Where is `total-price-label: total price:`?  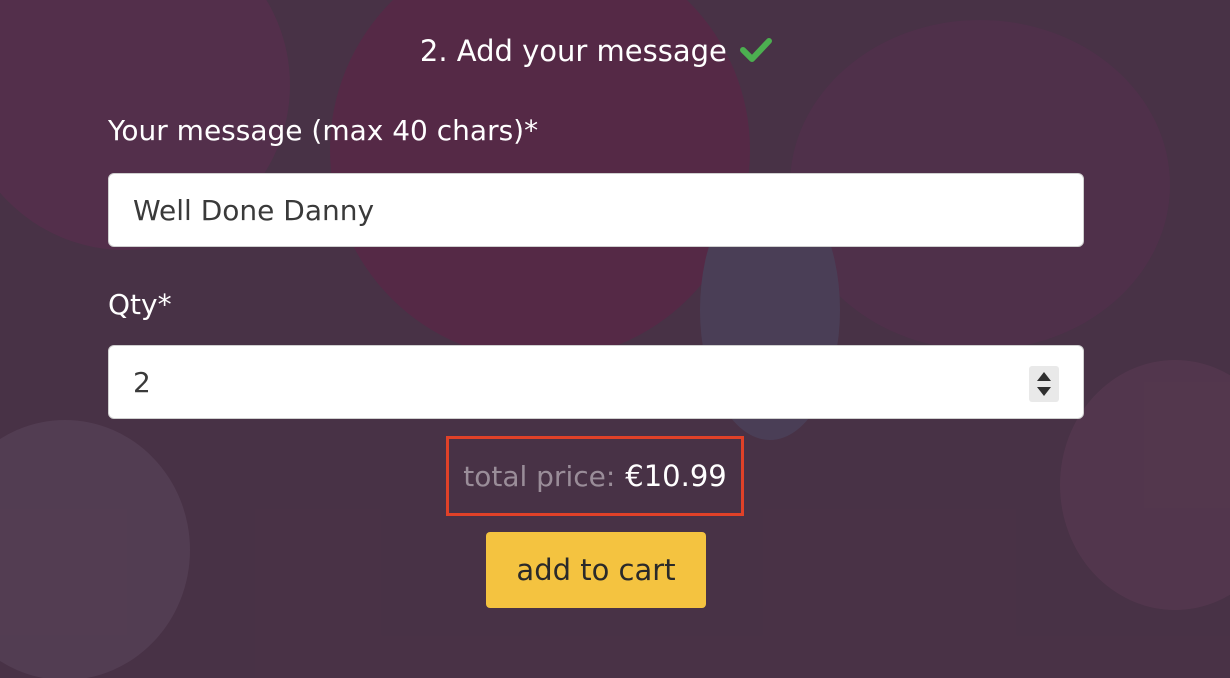
total-price-label: total price: is located at coordinates (539, 476).